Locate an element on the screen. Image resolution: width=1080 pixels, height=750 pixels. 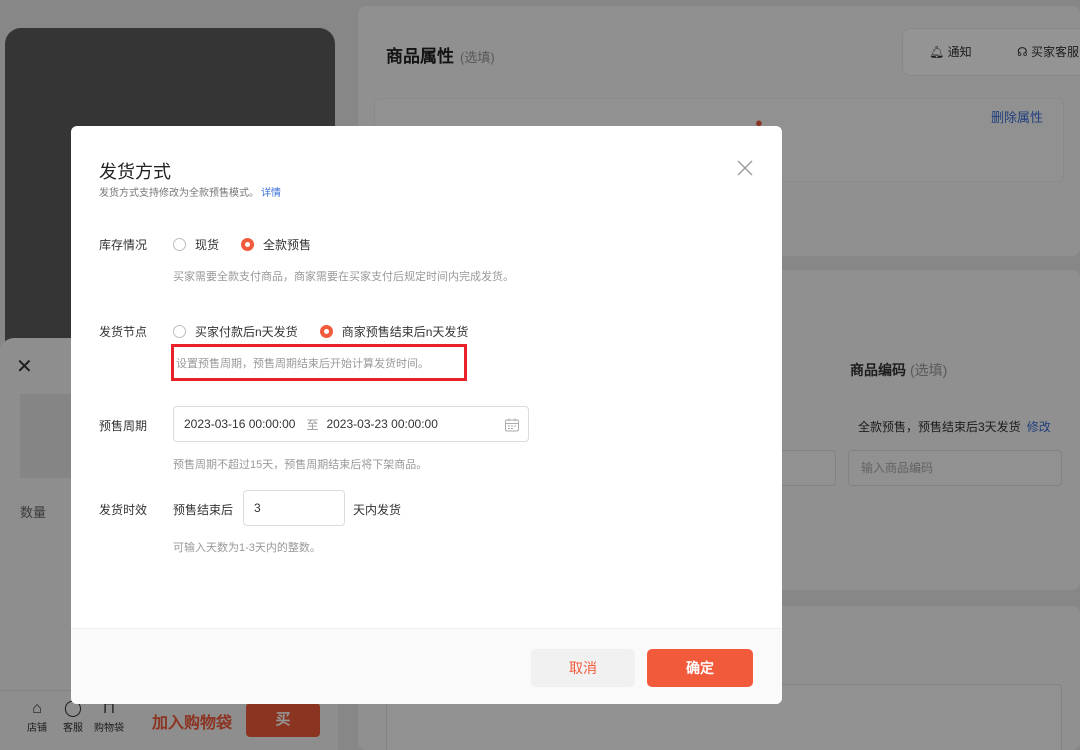
presale-period-hint: 预售周期不超过15天，预售周期结束后将下架商品。 is located at coordinates (300, 465).